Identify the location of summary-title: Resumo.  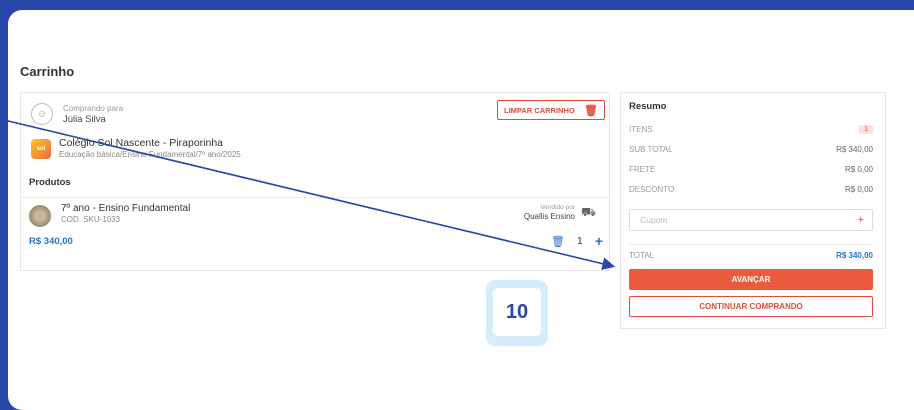
(648, 106).